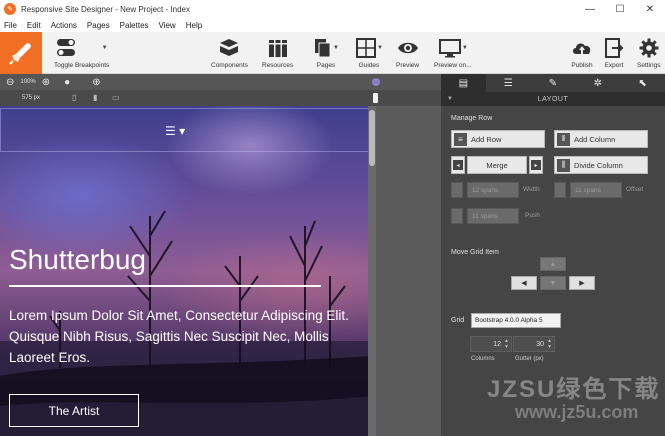 The width and height of the screenshot is (665, 436). What do you see at coordinates (64, 25) in the screenshot?
I see `menu-actions: Actions` at bounding box center [64, 25].